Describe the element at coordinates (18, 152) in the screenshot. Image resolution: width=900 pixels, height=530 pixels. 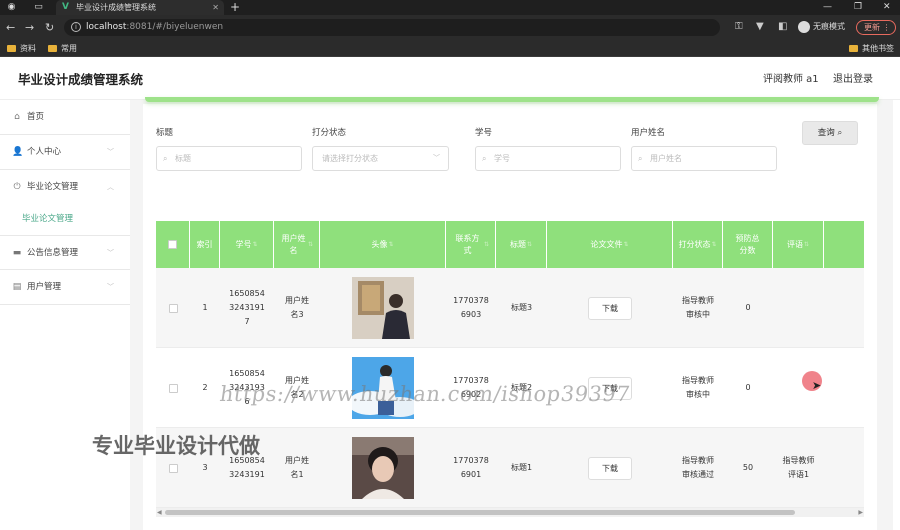
I see `user-icon: 👤` at that location.